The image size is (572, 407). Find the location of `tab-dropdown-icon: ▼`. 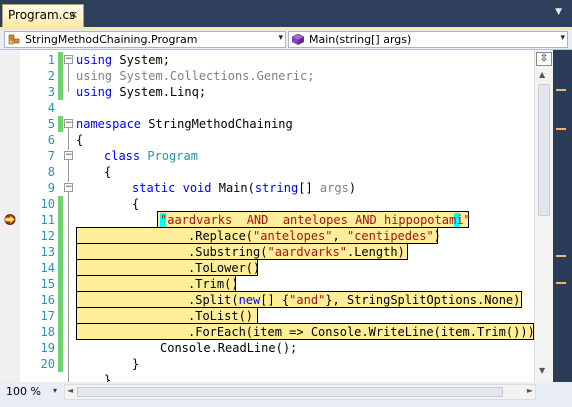

tab-dropdown-icon: ▼ is located at coordinates (558, 12).